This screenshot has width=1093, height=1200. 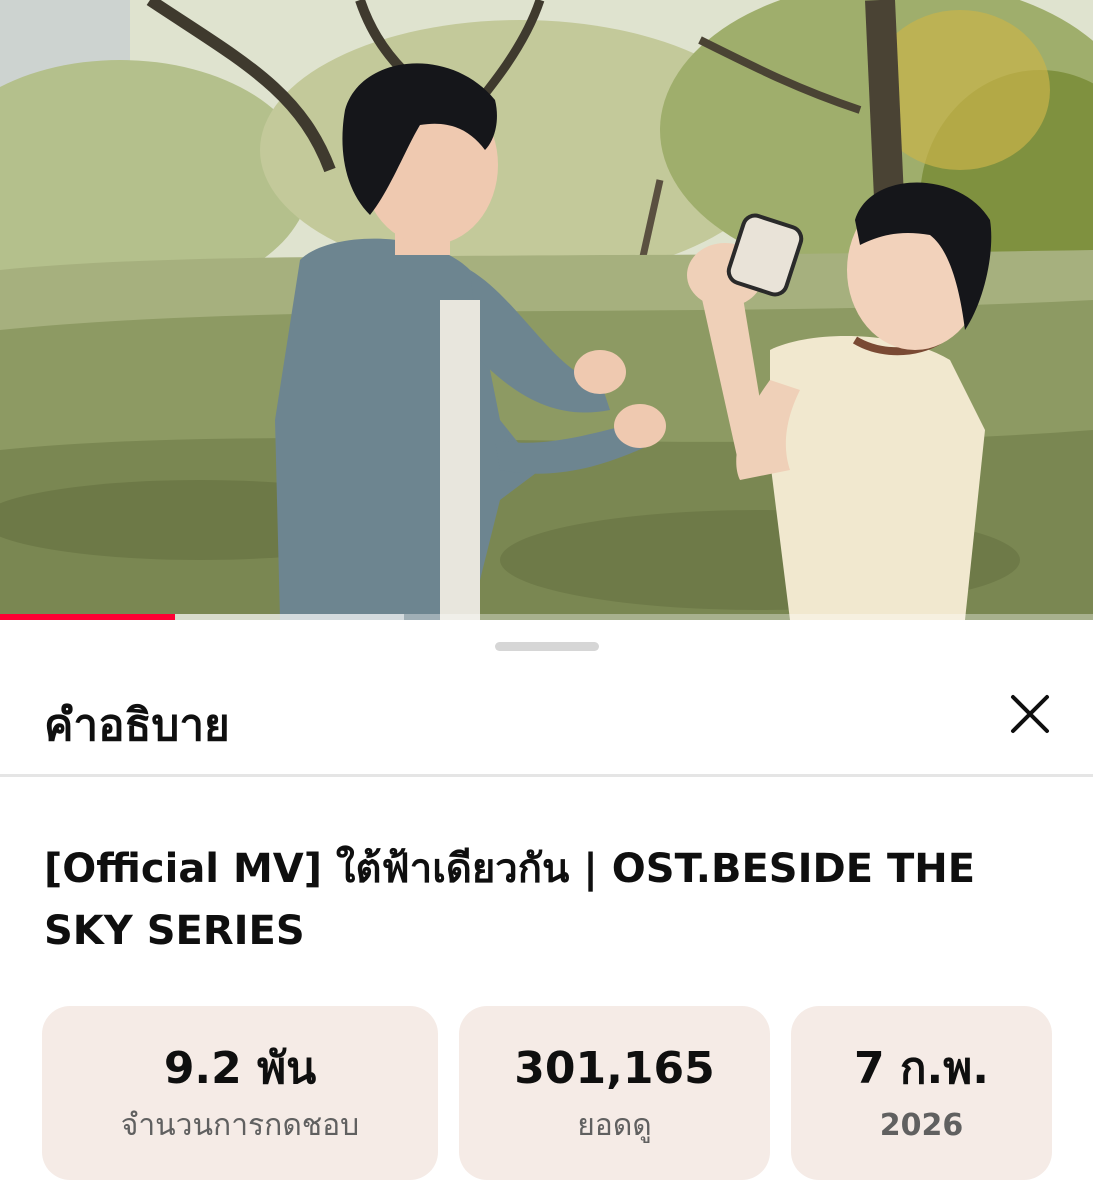 I want to click on likes-count: 9.2 พัน, so click(x=240, y=1068).